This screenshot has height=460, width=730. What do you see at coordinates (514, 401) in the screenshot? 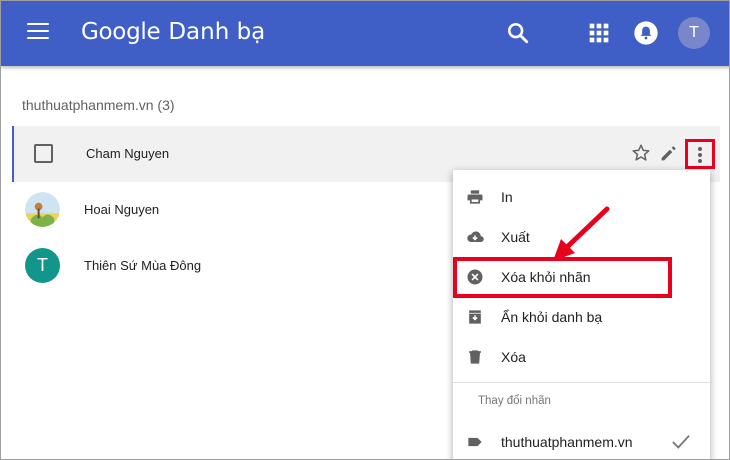
I see `change-label-section-title: Thay đổi nhãn` at bounding box center [514, 401].